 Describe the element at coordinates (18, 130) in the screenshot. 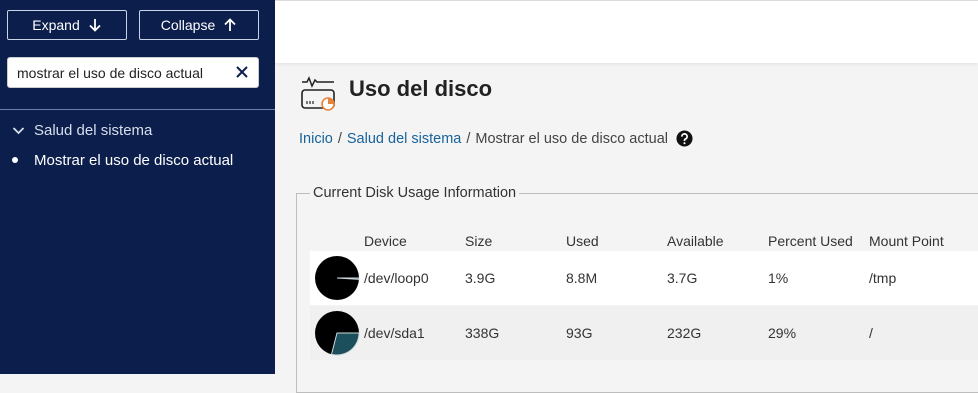

I see `chevron-down-icon` at that location.